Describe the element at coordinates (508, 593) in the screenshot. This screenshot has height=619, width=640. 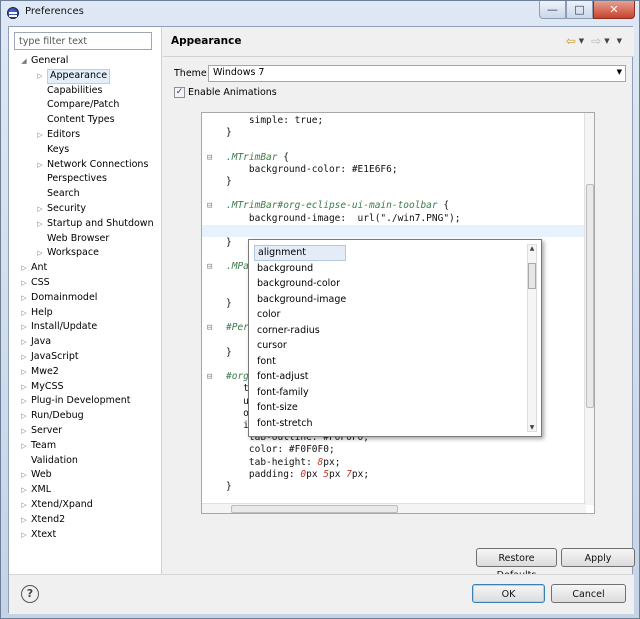
I see `ok-button: OK` at that location.